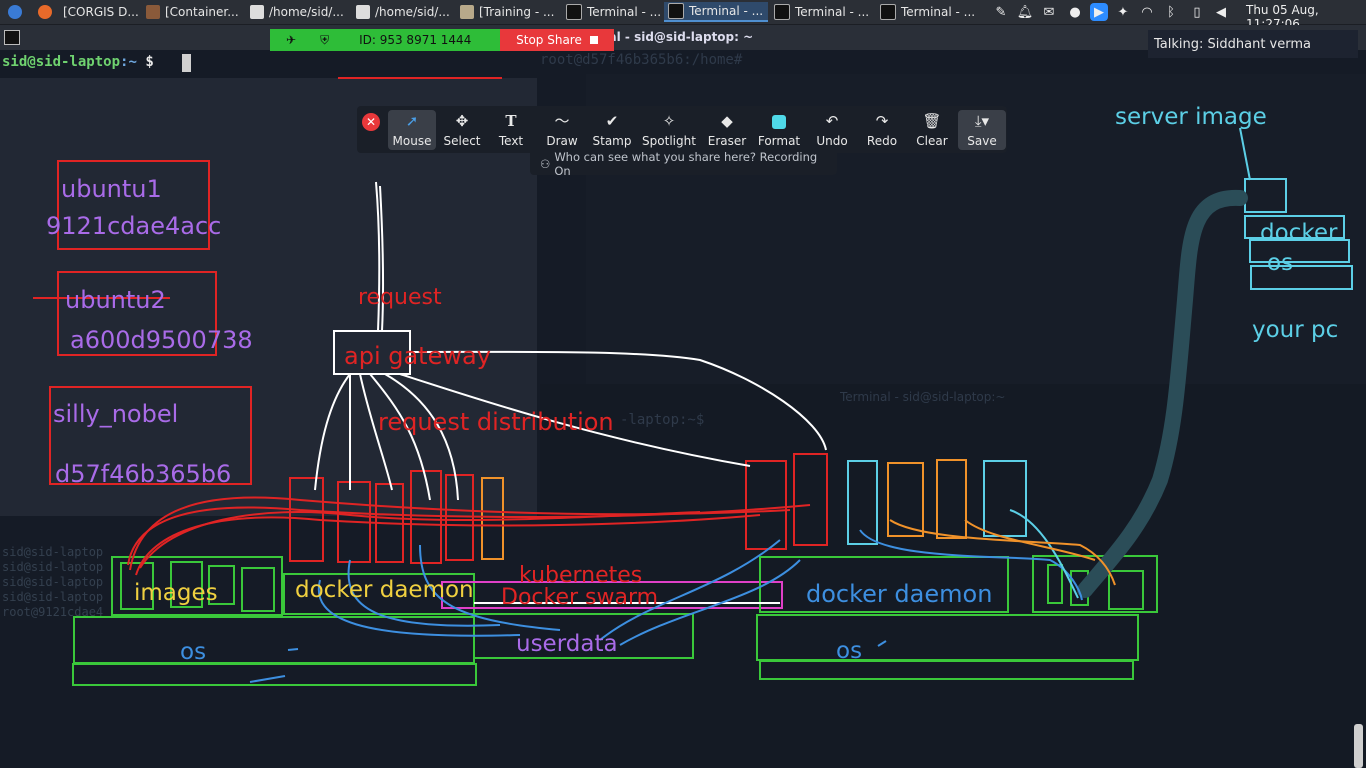  Describe the element at coordinates (1162, 393) in the screenshot. I see `pull-pipe` at that location.